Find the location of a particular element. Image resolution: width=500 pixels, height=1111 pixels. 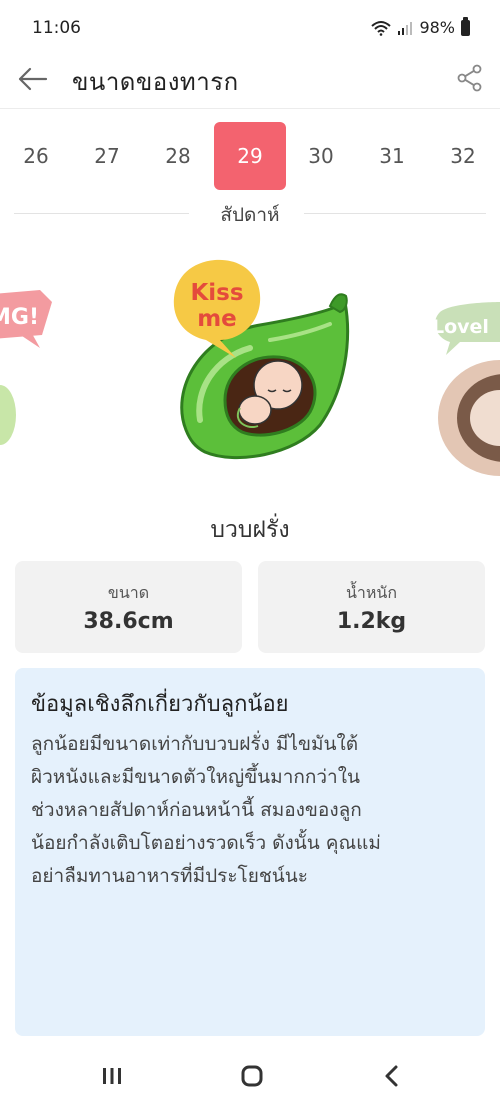

week-label: สัปดาห์ is located at coordinates (250, 215).